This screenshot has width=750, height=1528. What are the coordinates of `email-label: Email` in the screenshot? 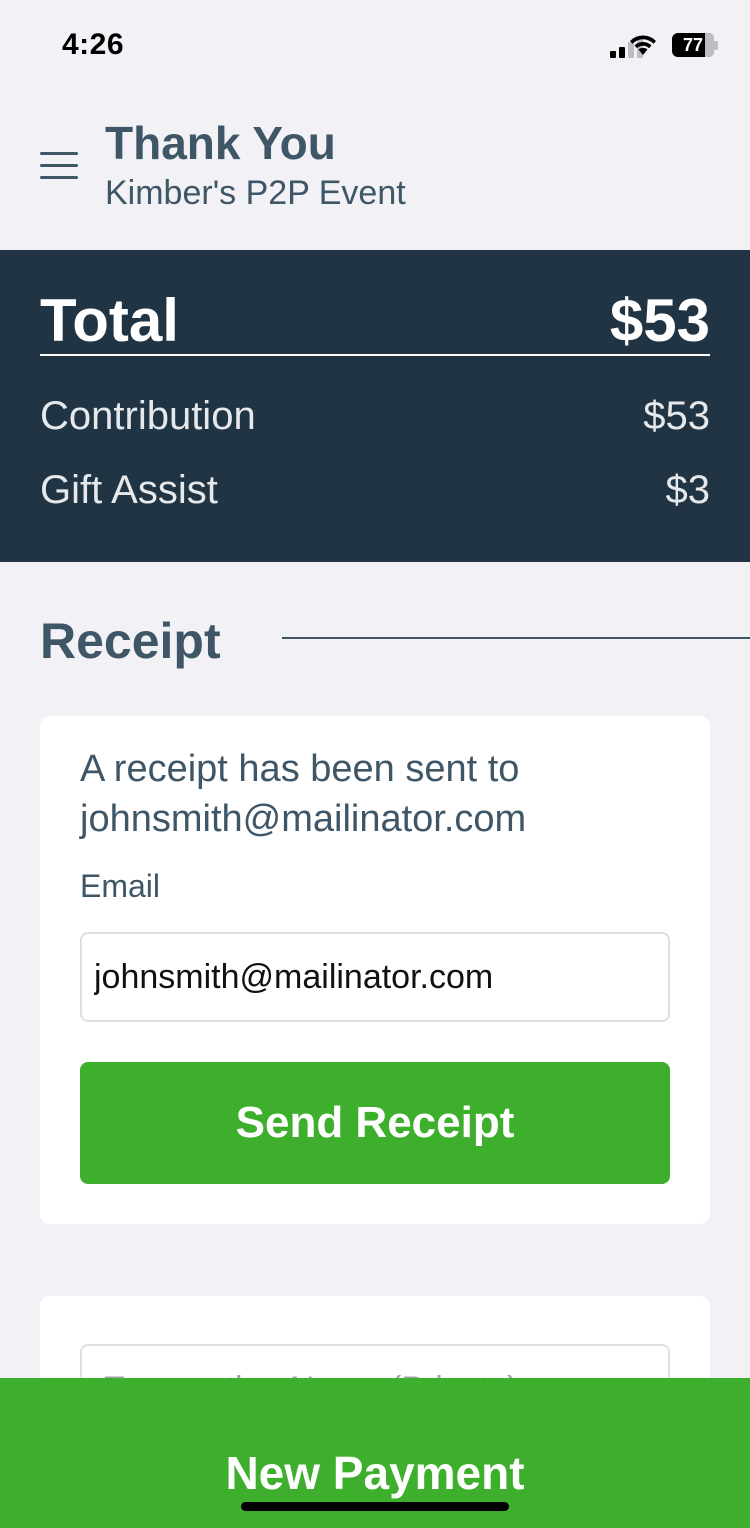 It's located at (120, 886).